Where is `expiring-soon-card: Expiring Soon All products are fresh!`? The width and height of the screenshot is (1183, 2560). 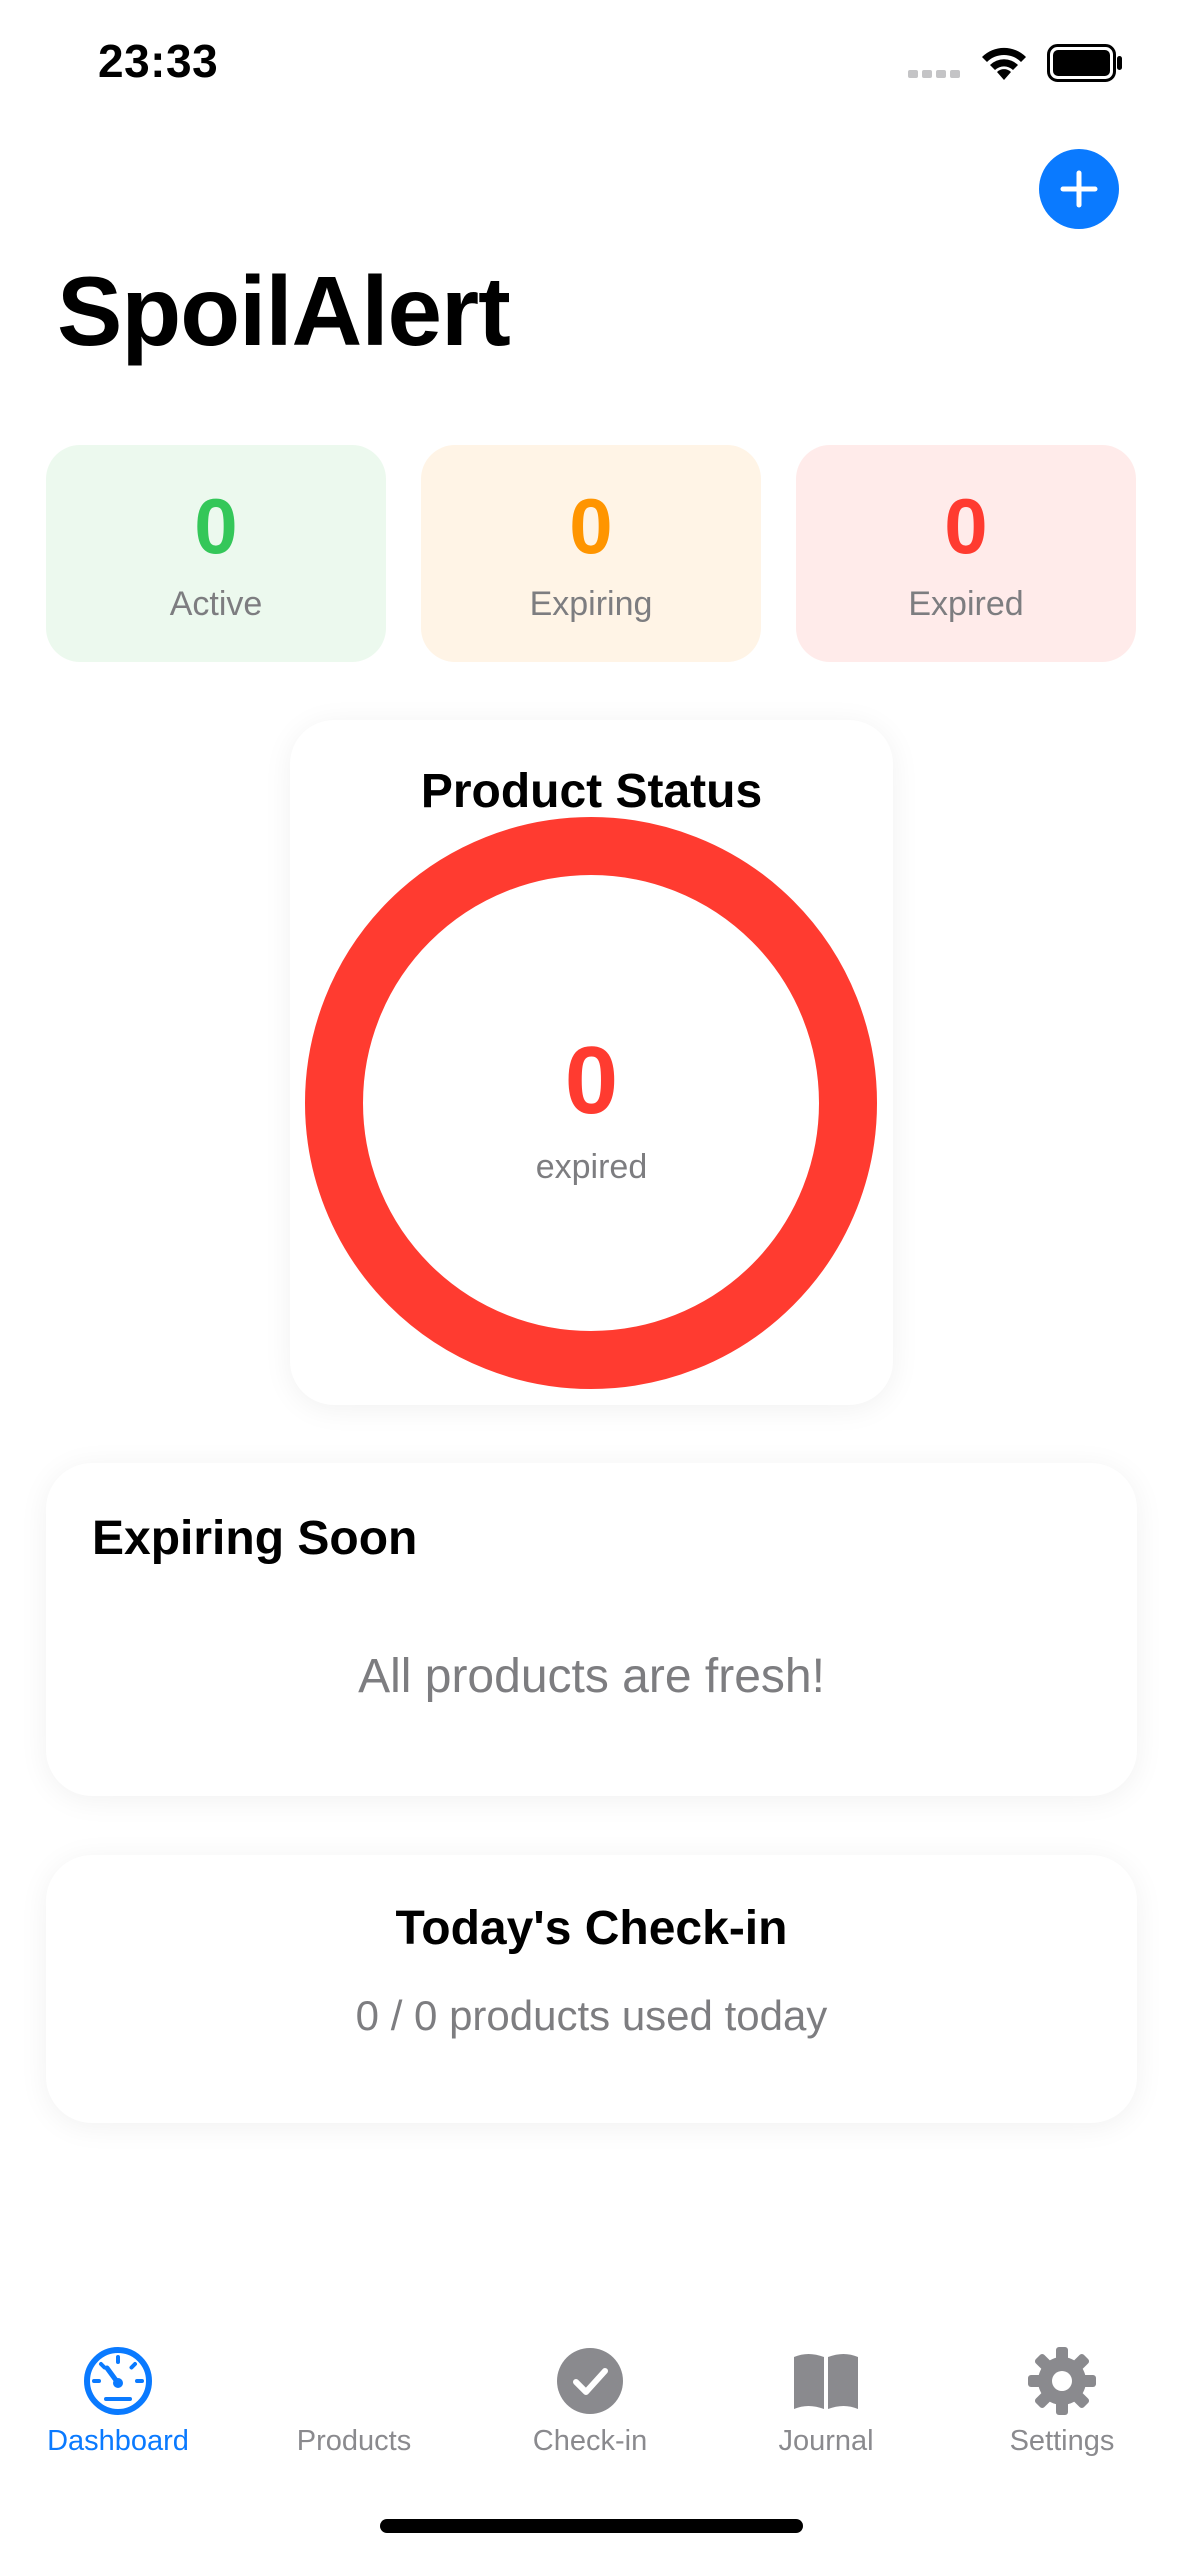
expiring-soon-card: Expiring Soon All products are fresh! is located at coordinates (591, 1629).